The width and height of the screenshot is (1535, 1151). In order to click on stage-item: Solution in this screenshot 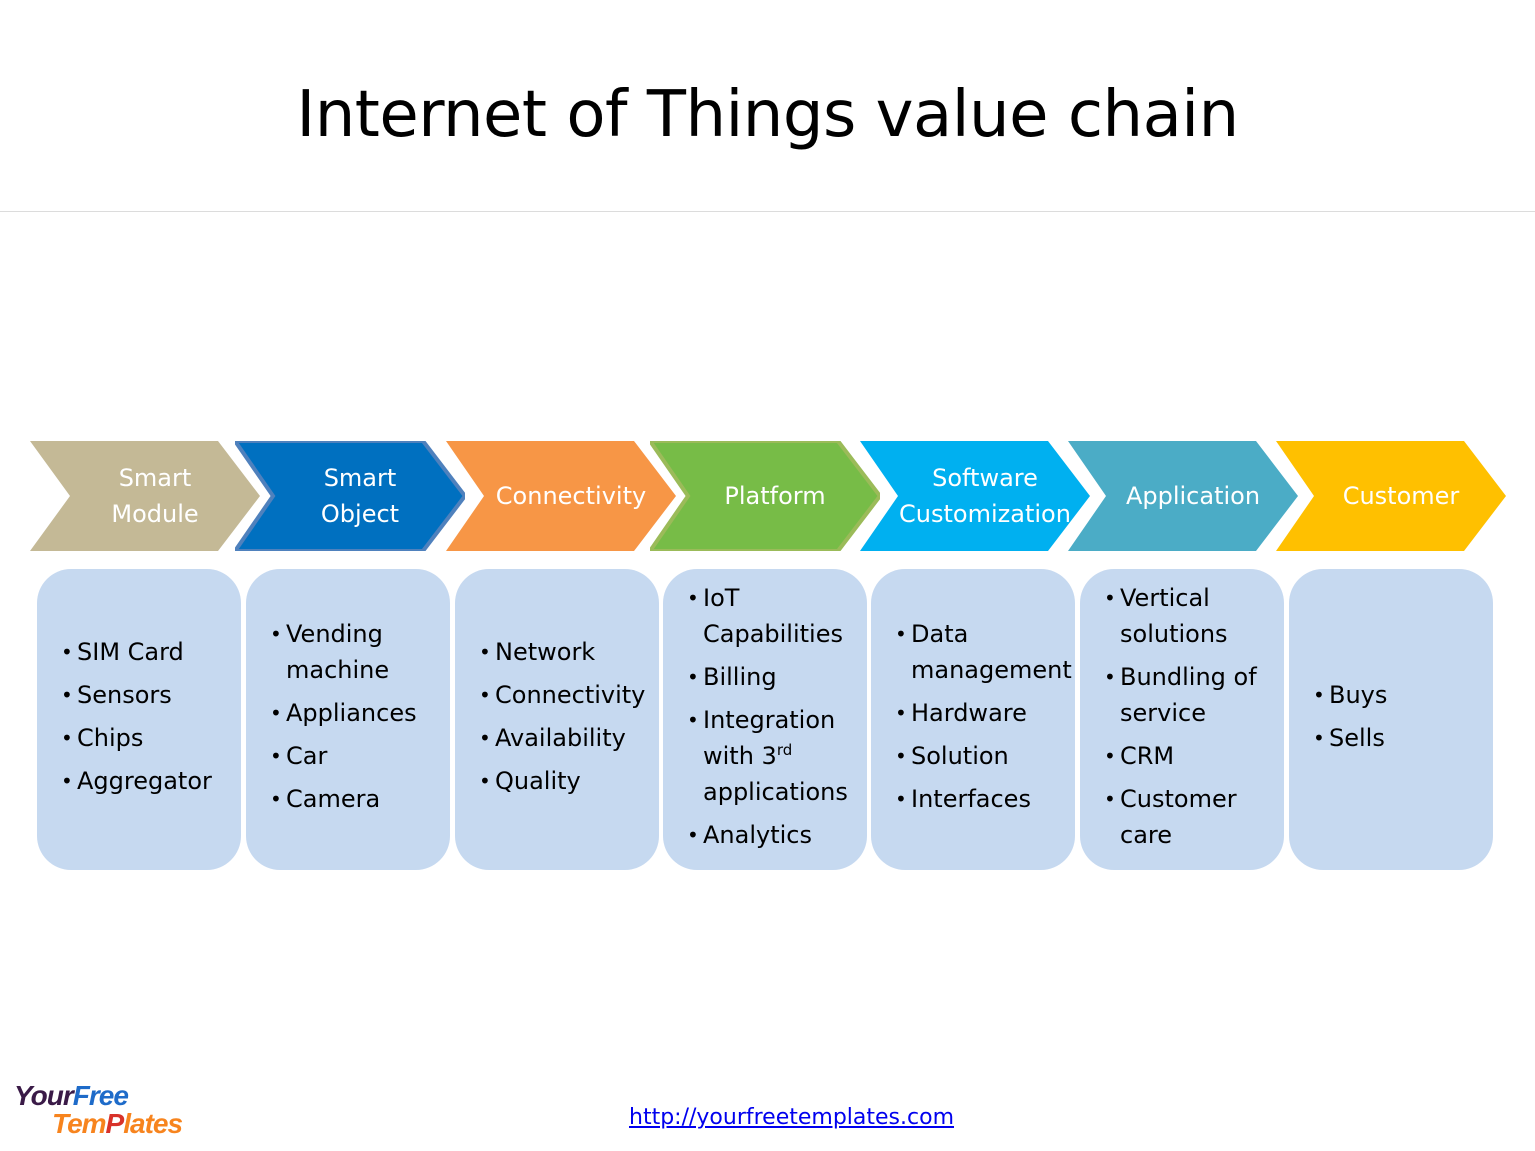, I will do `click(983, 756)`.